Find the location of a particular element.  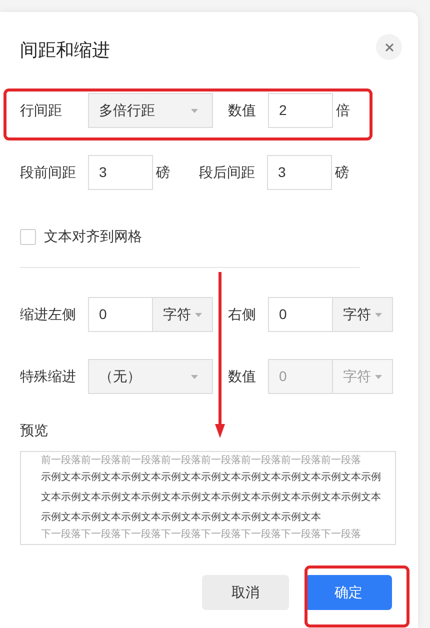

close-button is located at coordinates (389, 47).